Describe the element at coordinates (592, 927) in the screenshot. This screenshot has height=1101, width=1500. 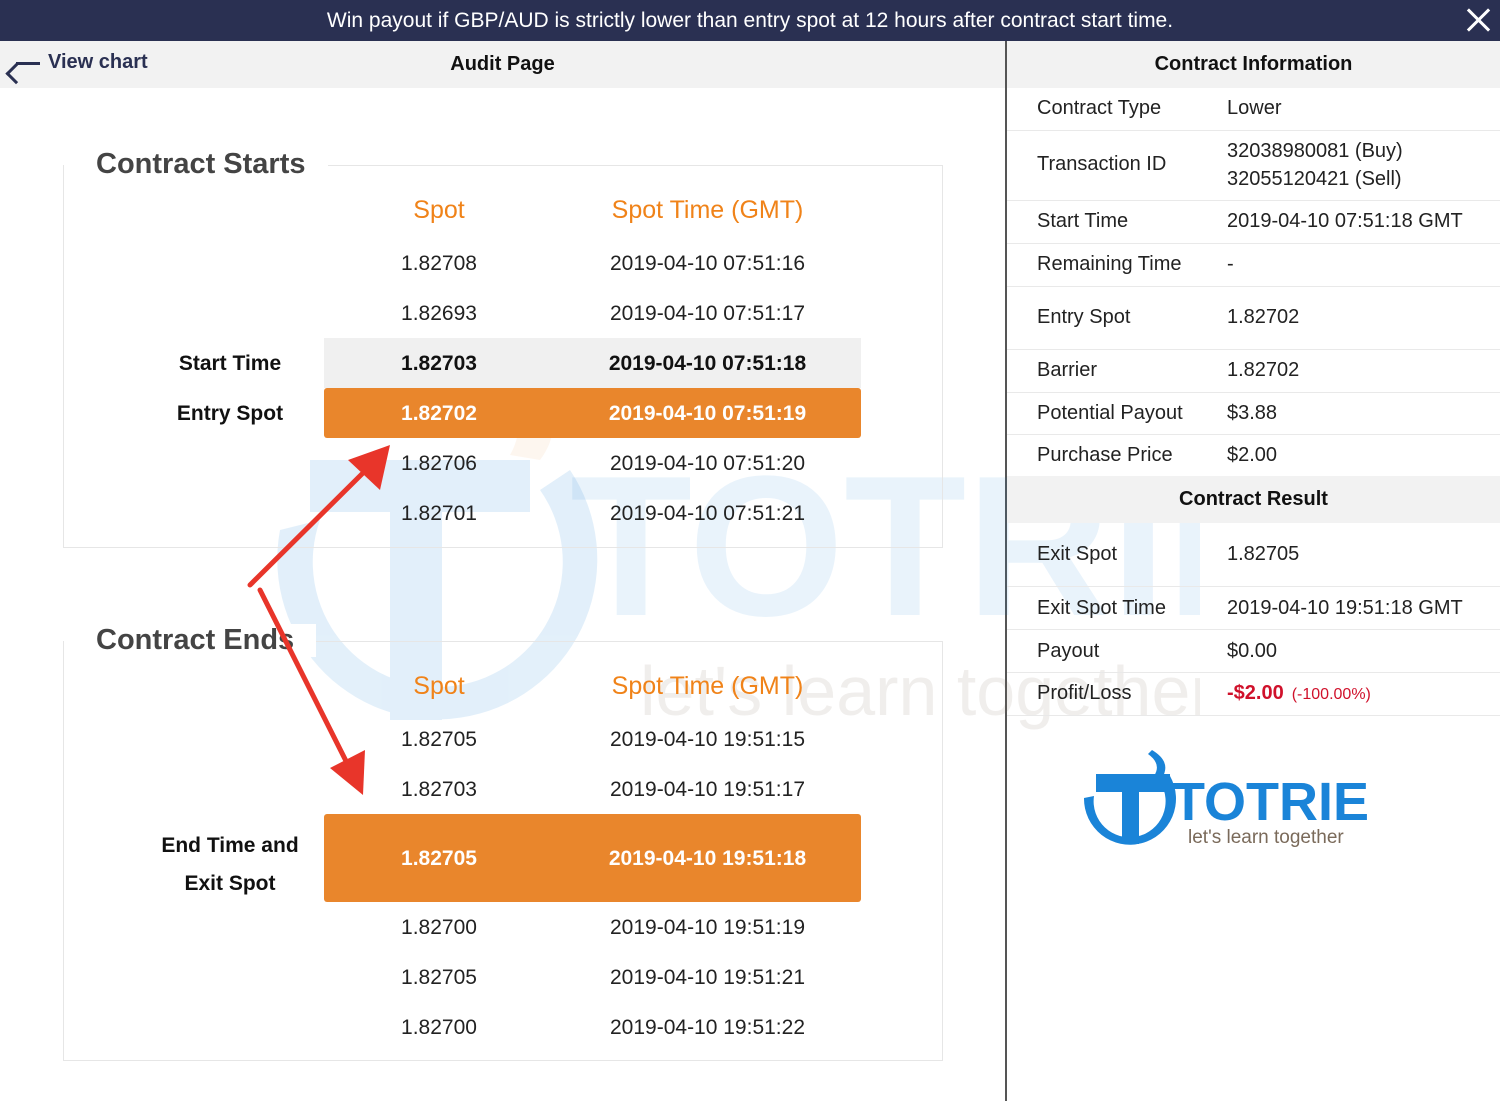
I see `table-row: 1.82700 2019-04-10 19:51:19` at that location.